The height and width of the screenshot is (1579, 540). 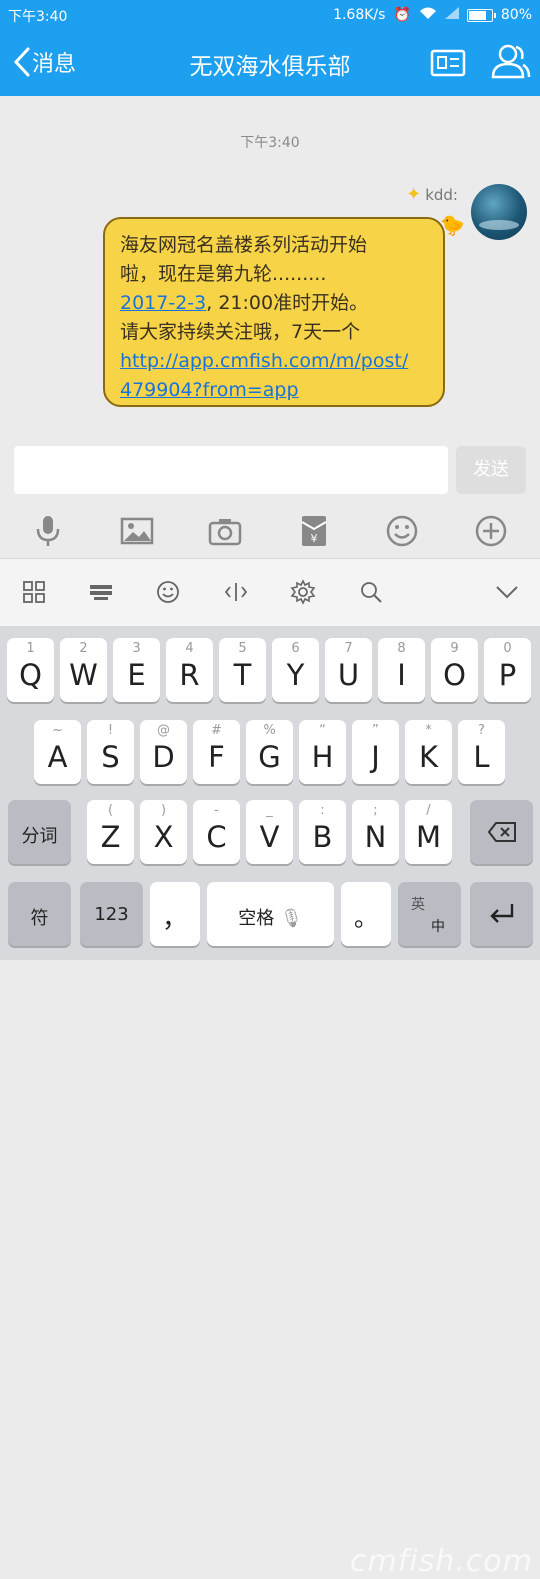 What do you see at coordinates (491, 470) in the screenshot?
I see `send-button: 发送` at bounding box center [491, 470].